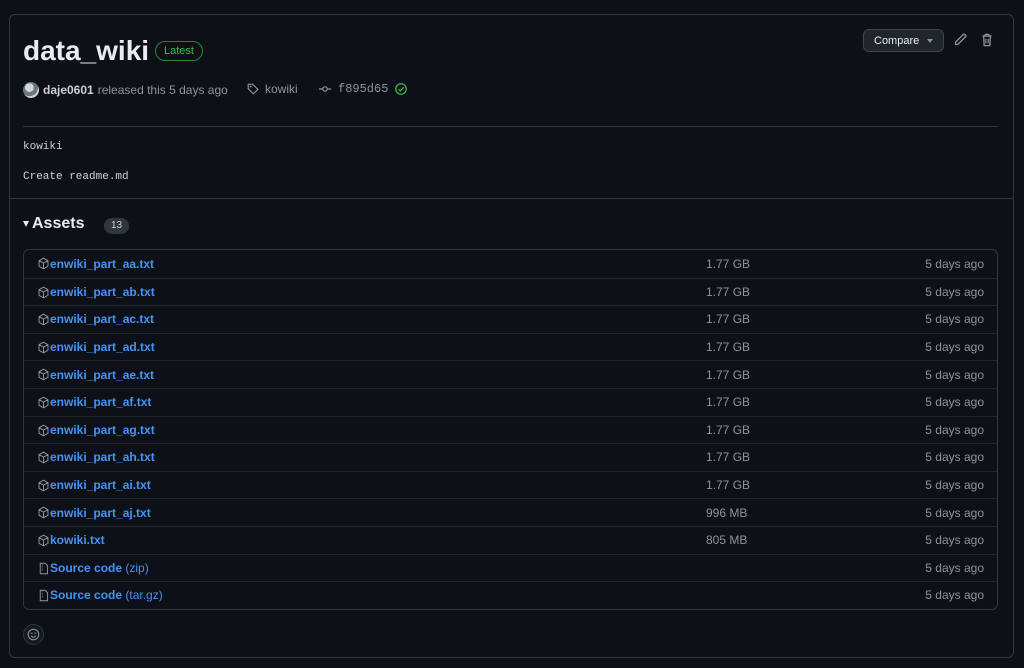  What do you see at coordinates (510, 401) in the screenshot?
I see `asset-row: enwiki_part_af.txt 1.77 GB 5 days ago` at bounding box center [510, 401].